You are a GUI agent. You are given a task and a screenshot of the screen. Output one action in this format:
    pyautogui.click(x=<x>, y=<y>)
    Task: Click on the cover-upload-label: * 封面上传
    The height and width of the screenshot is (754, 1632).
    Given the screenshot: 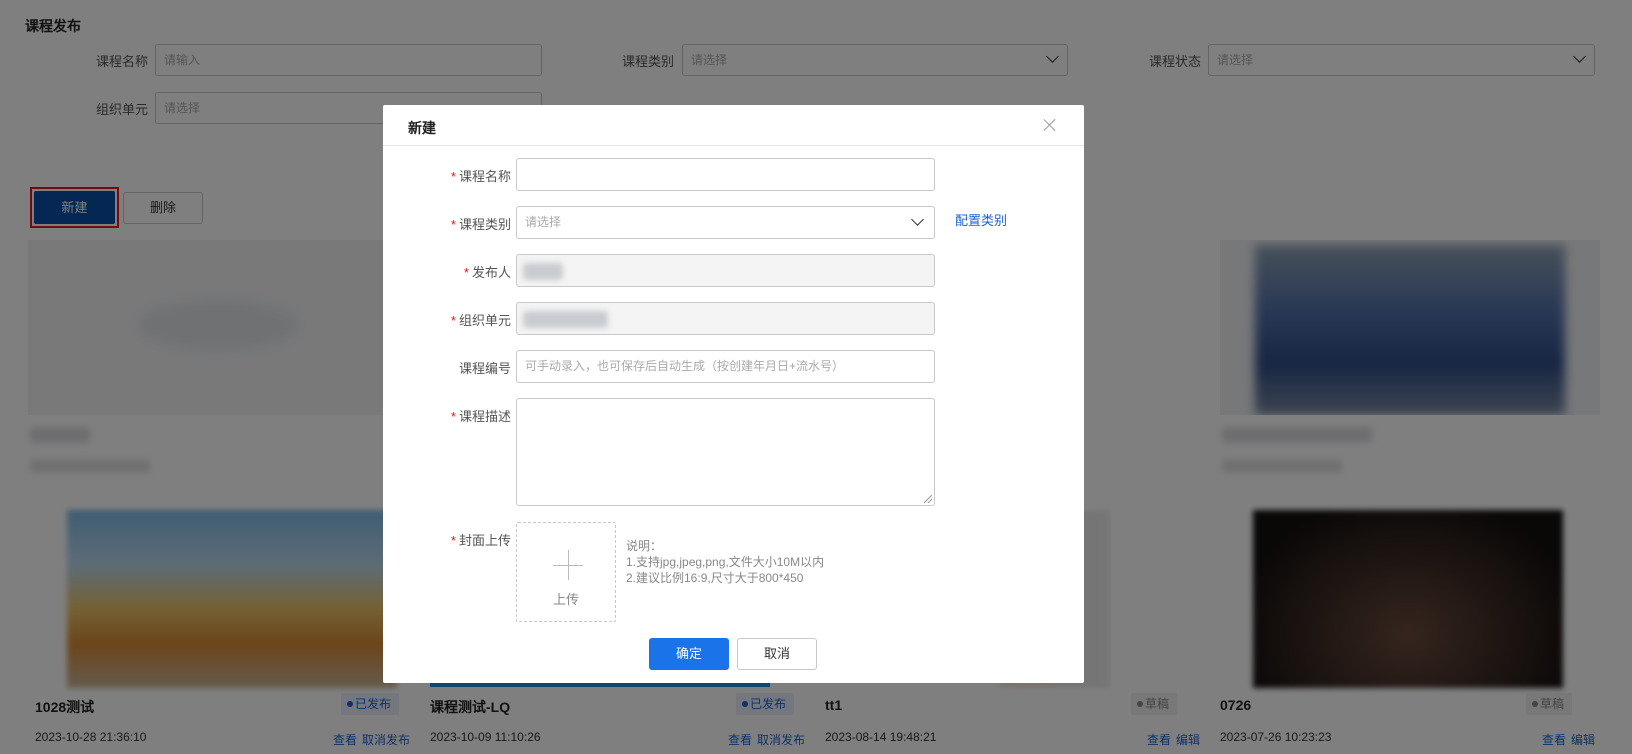 What is the action you would take?
    pyautogui.click(x=480, y=540)
    